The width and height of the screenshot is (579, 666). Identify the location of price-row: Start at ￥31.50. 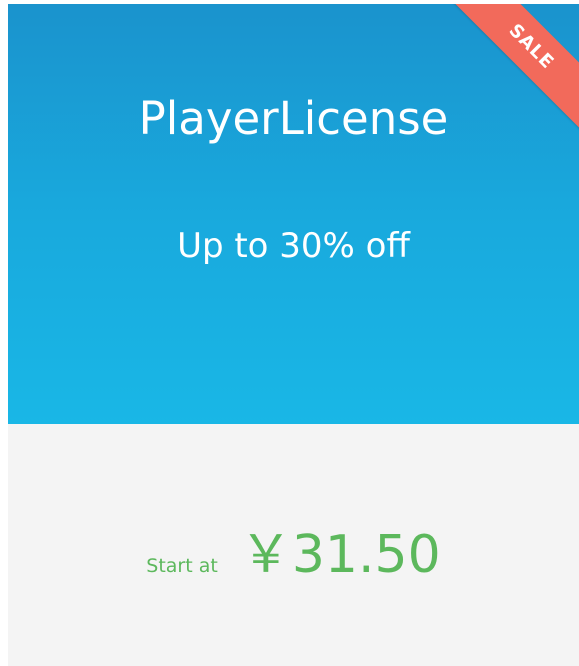
(293, 549).